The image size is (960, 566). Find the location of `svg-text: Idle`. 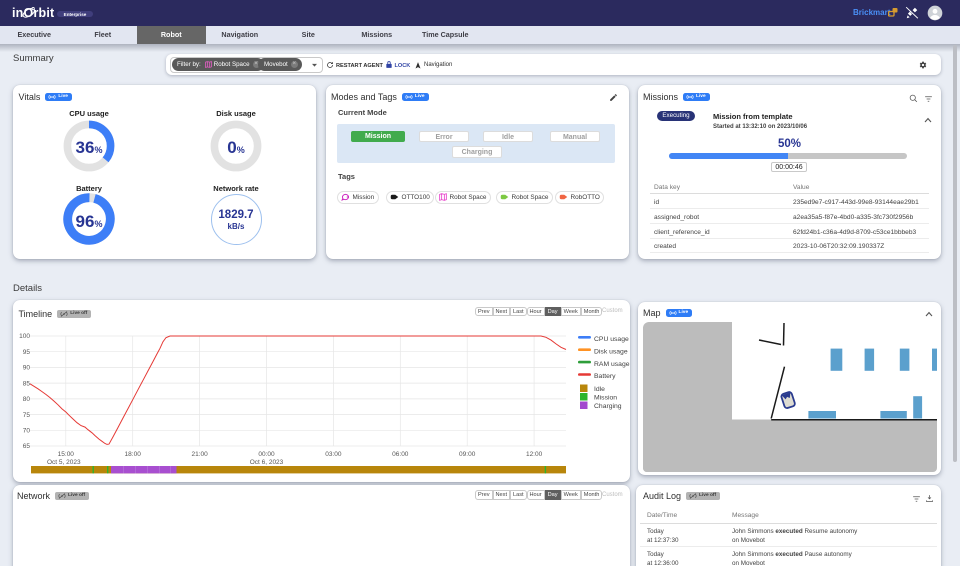

svg-text: Idle is located at coordinates (599, 389).